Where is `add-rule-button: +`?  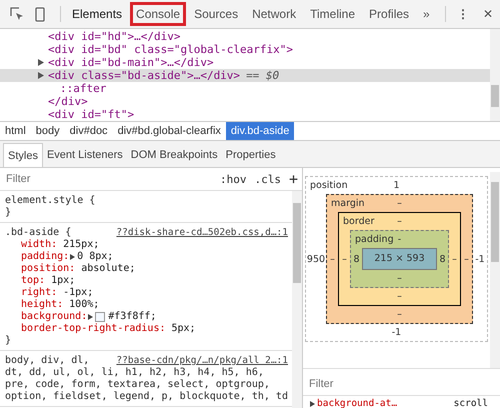
add-rule-button: + is located at coordinates (293, 179).